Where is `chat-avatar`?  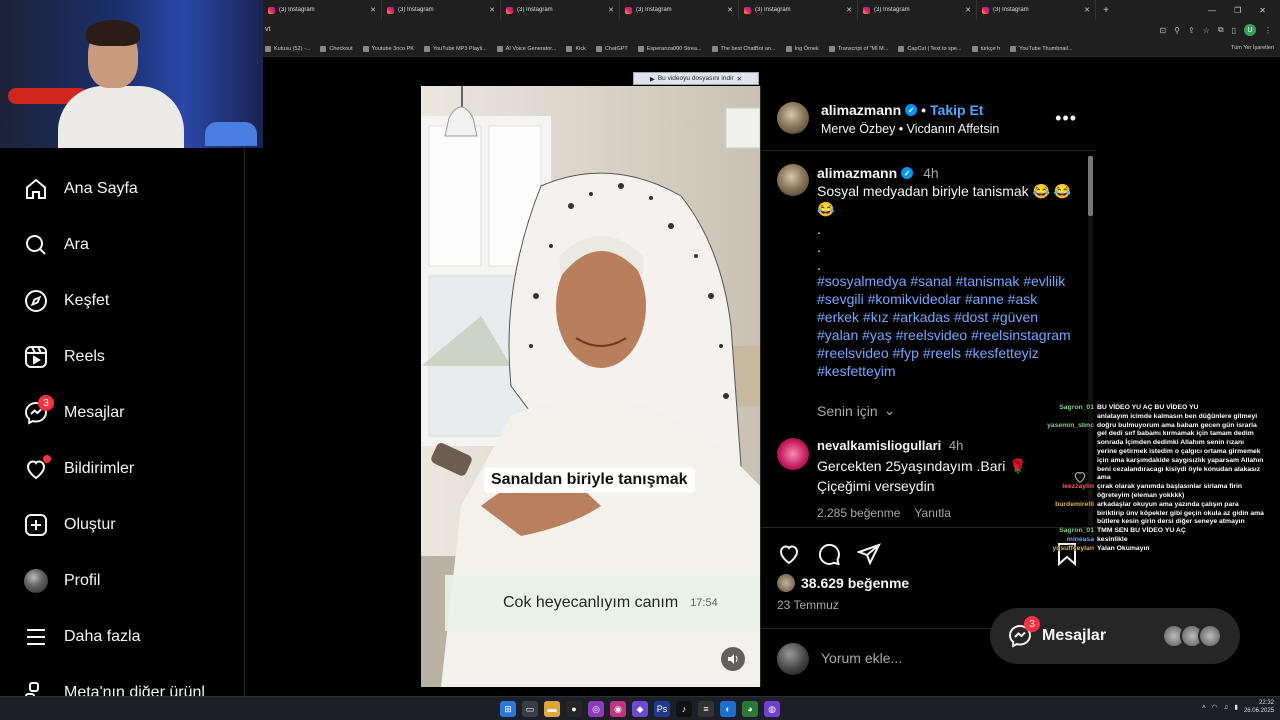
chat-avatar is located at coordinates (1210, 636).